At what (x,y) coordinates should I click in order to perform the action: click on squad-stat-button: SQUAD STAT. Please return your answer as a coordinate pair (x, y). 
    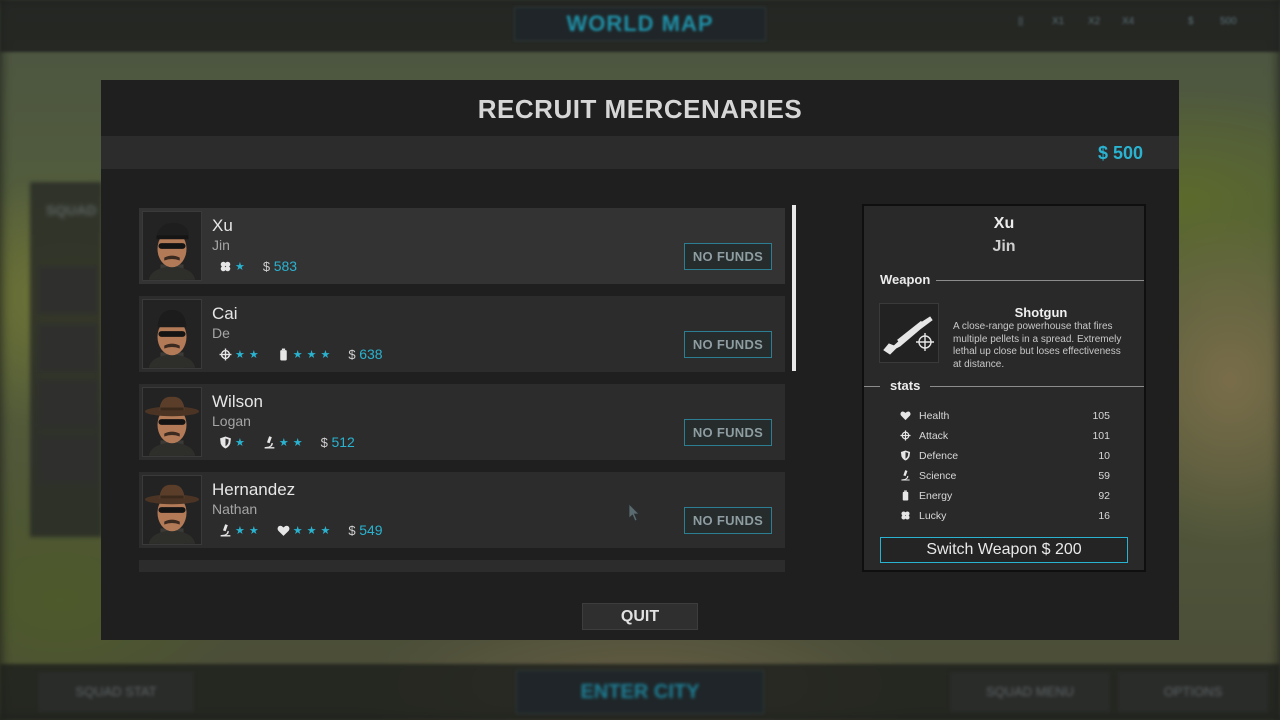
    Looking at the image, I should click on (116, 692).